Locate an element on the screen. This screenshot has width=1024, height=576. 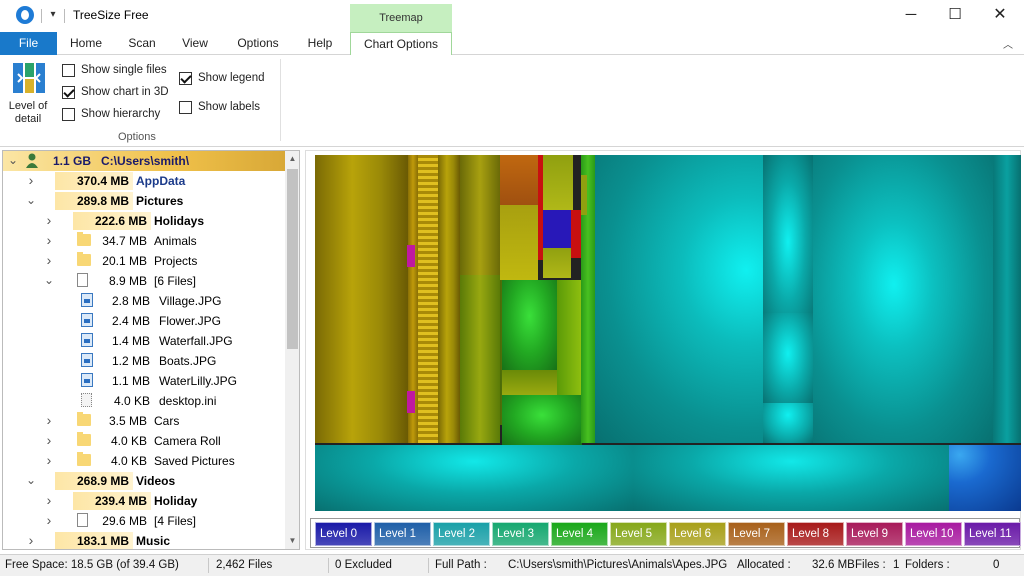
tab-home: Home is located at coordinates (86, 43).